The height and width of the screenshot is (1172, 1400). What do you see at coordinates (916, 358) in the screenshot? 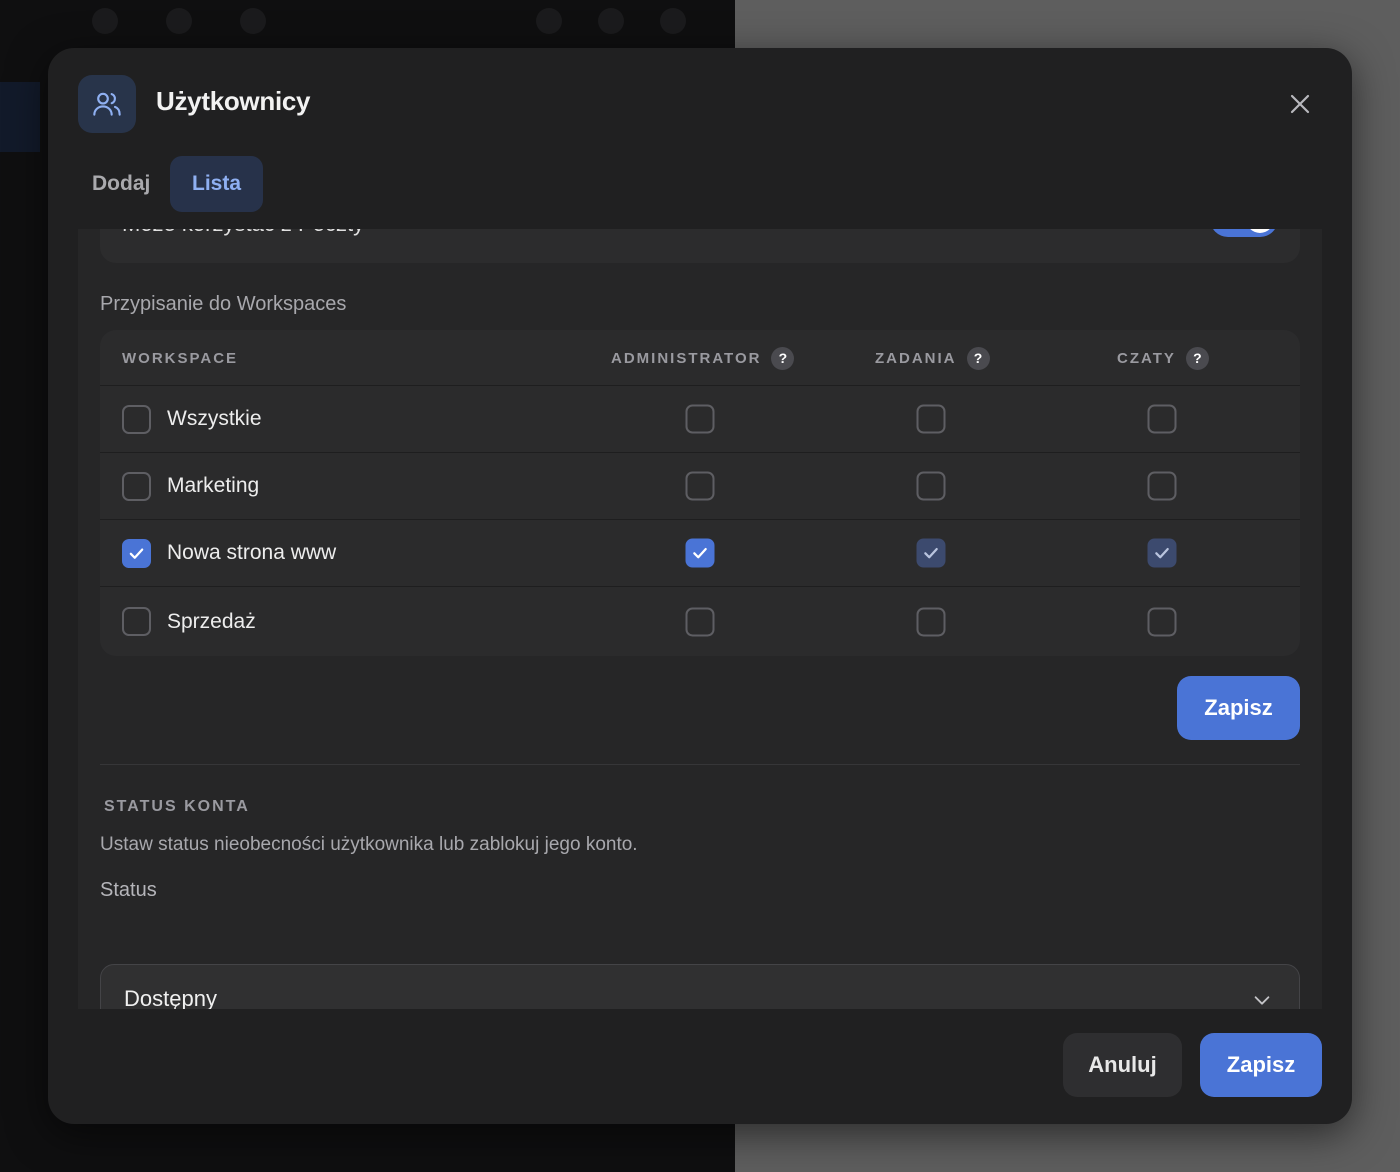
I see `column-zadania-label: ZADANIA` at bounding box center [916, 358].